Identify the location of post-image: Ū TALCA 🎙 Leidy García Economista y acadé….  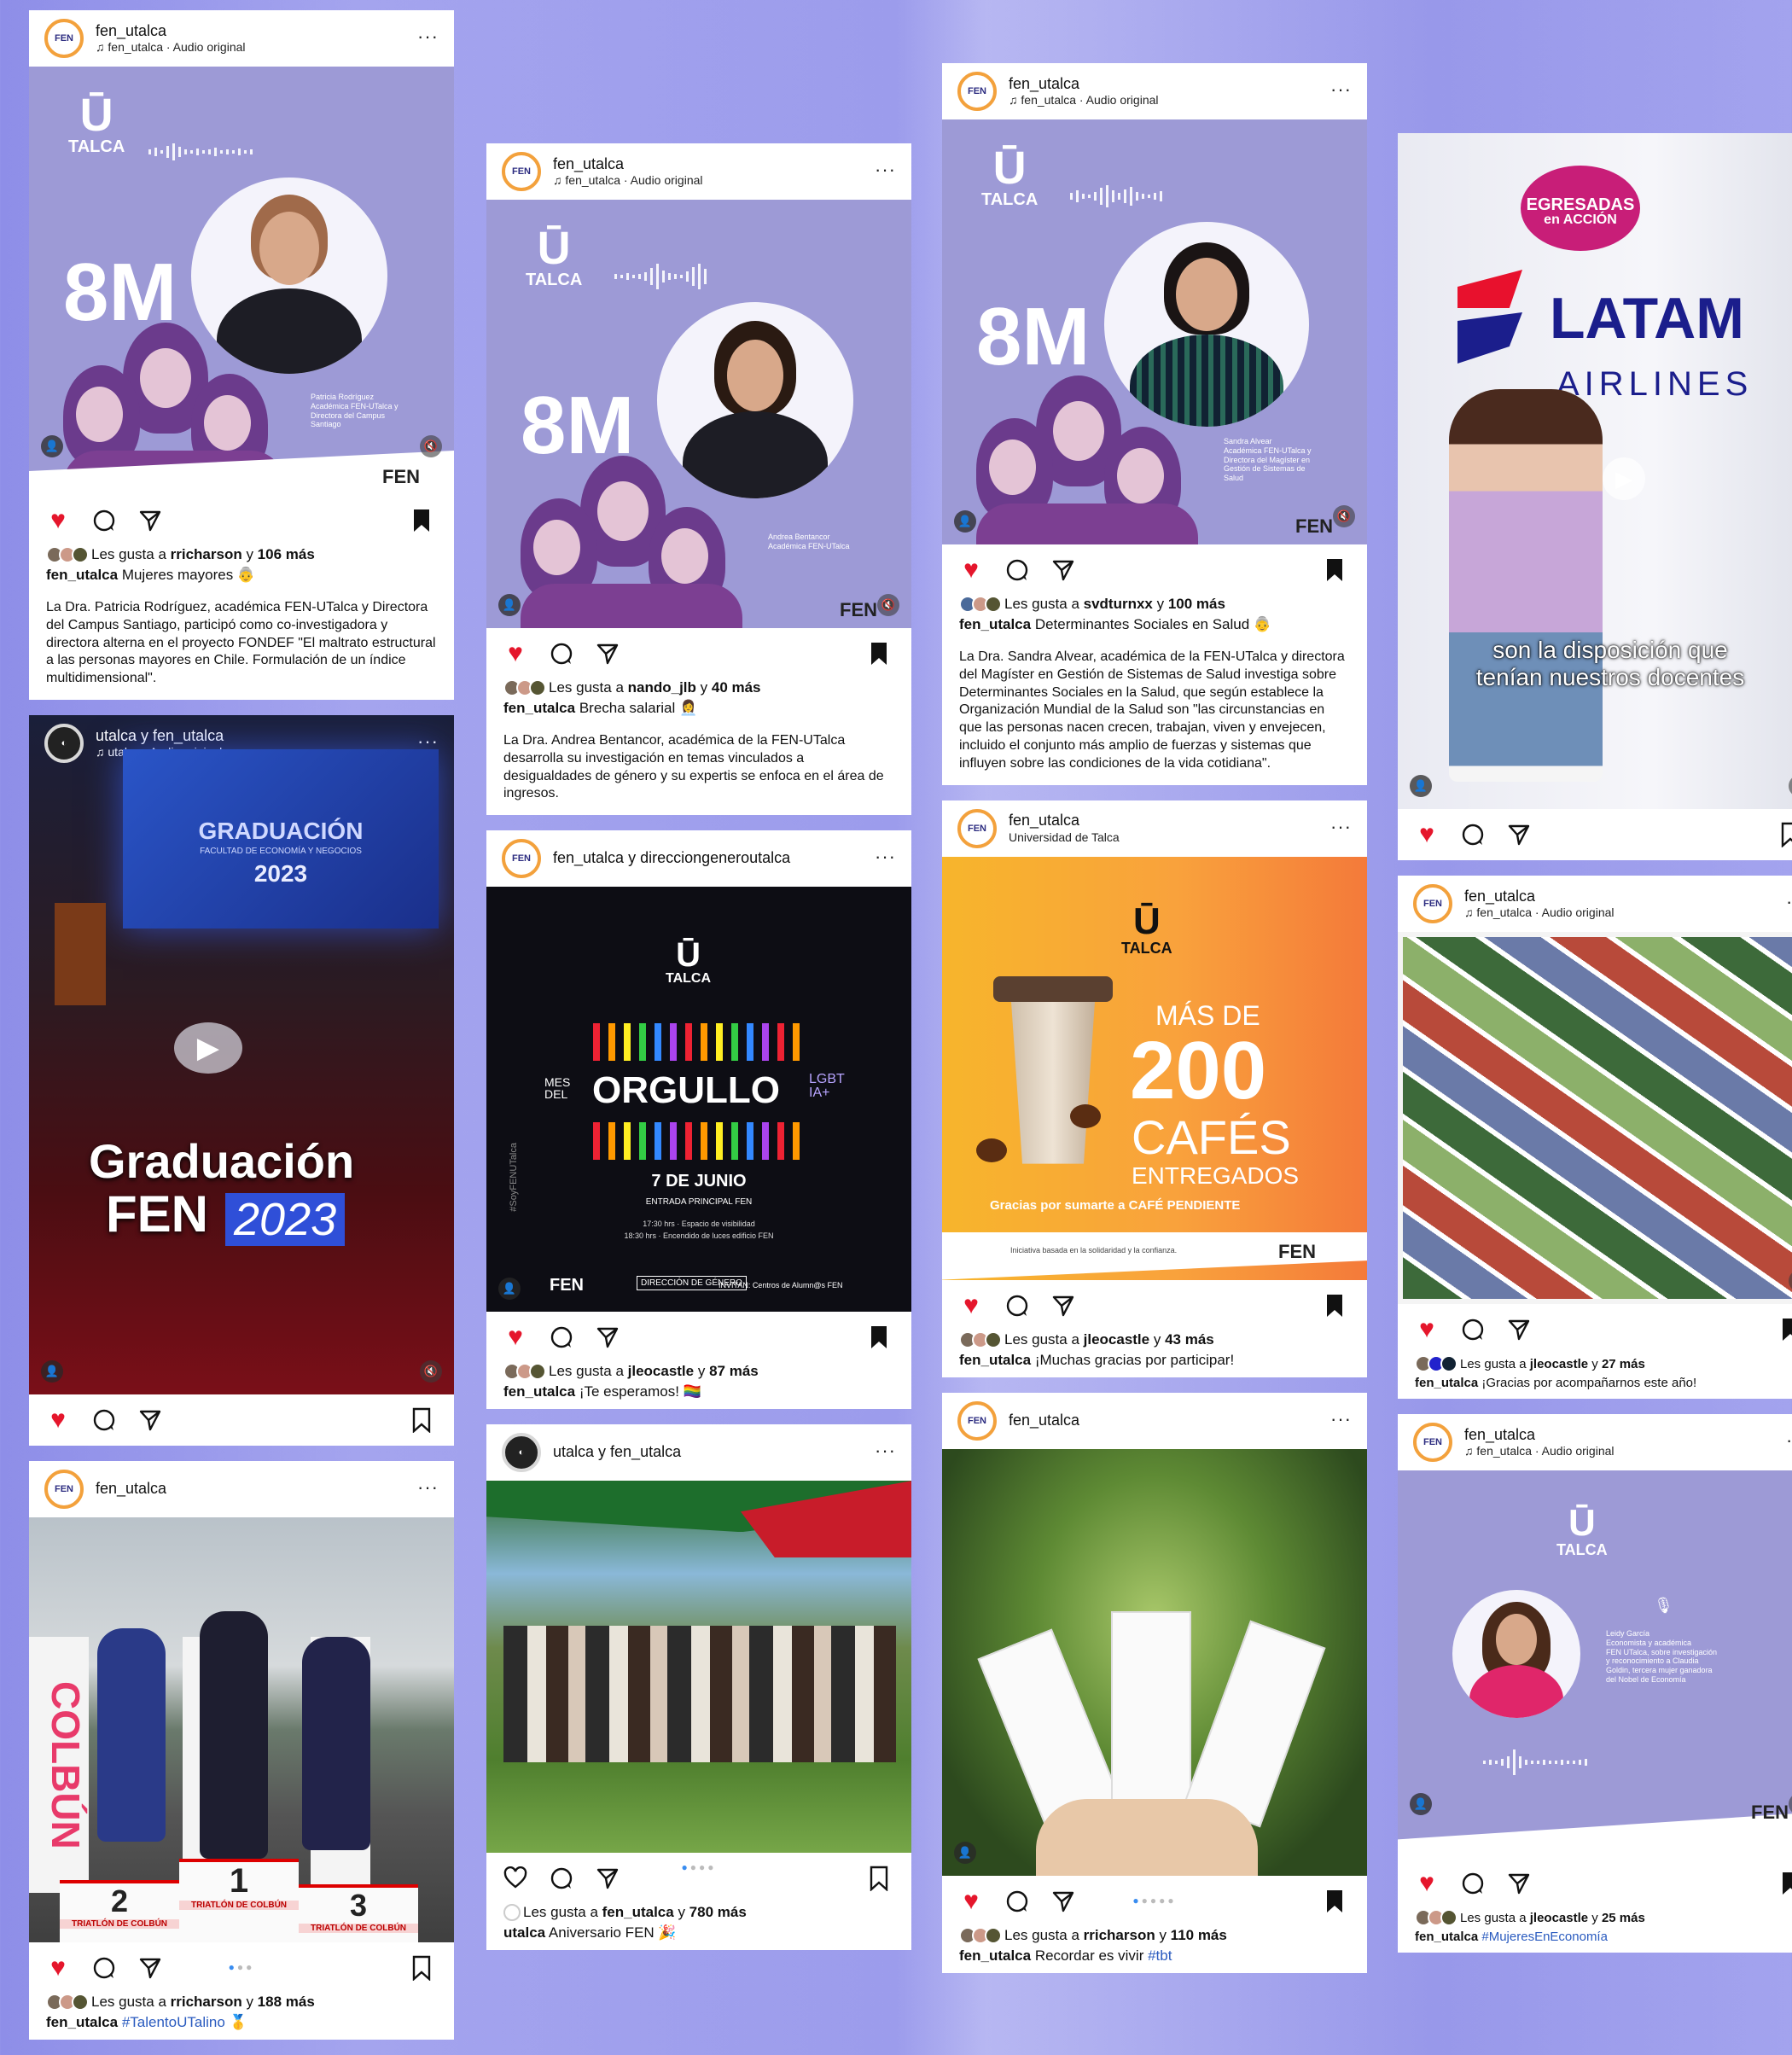
(1595, 1664).